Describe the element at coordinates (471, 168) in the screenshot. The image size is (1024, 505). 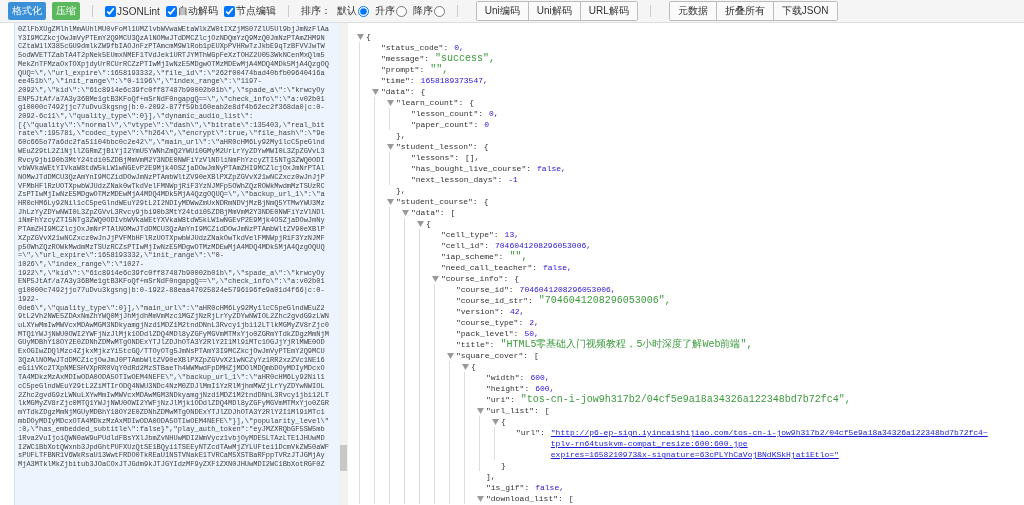
I see `json-key: "has_bought_live_course":` at that location.